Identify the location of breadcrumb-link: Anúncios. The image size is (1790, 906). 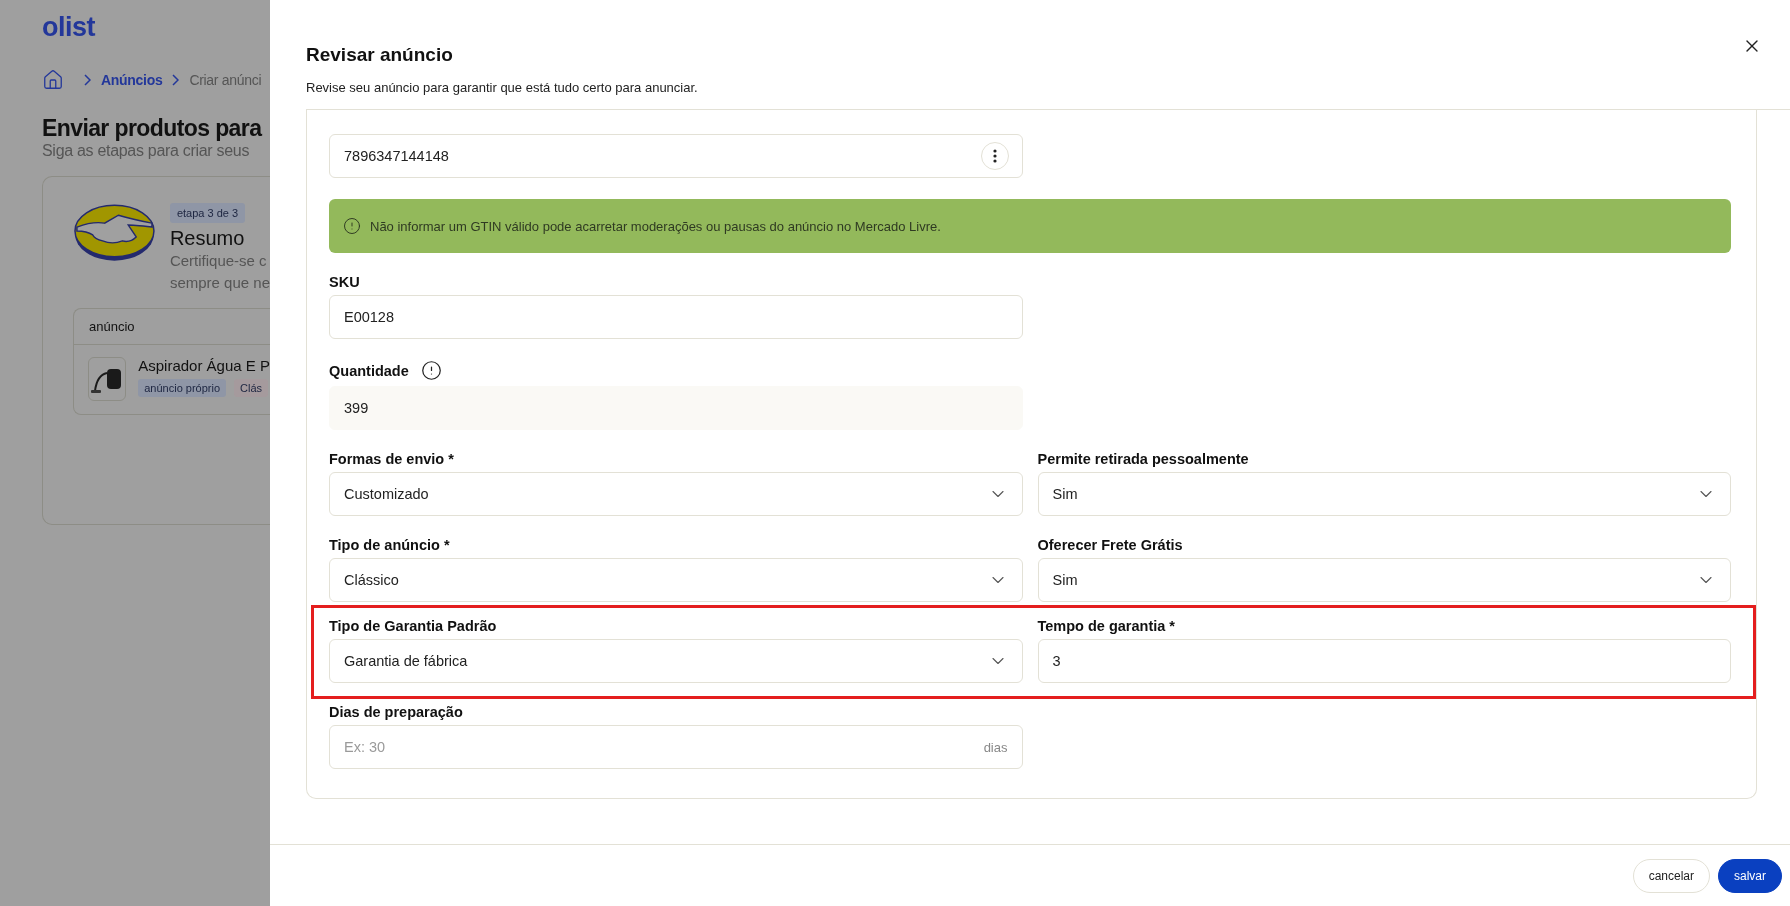
(132, 80).